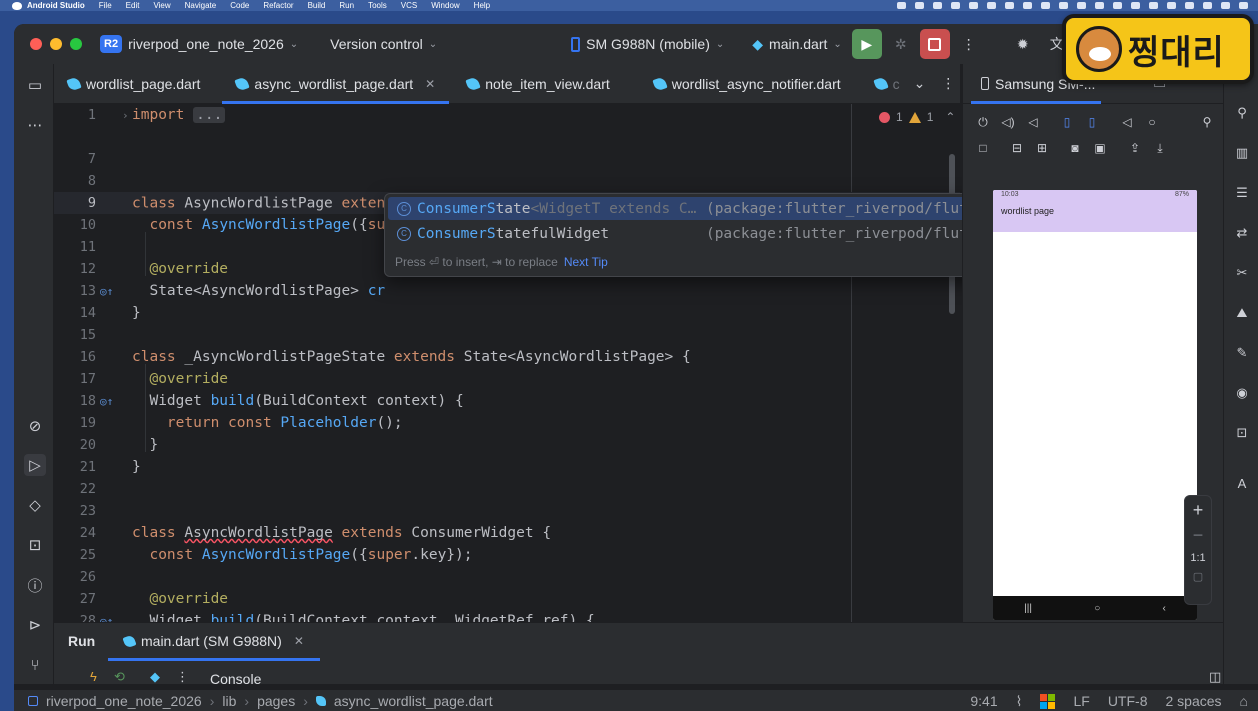 This screenshot has height=711, width=1258. What do you see at coordinates (866, 44) in the screenshot?
I see `run-button: ▶` at bounding box center [866, 44].